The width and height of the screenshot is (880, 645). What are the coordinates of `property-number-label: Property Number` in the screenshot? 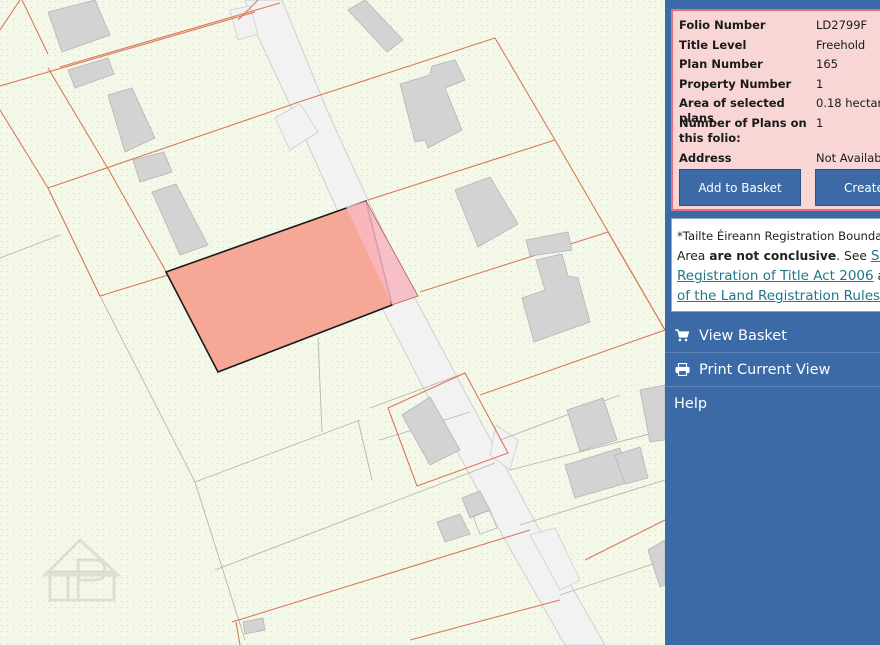 It's located at (735, 84).